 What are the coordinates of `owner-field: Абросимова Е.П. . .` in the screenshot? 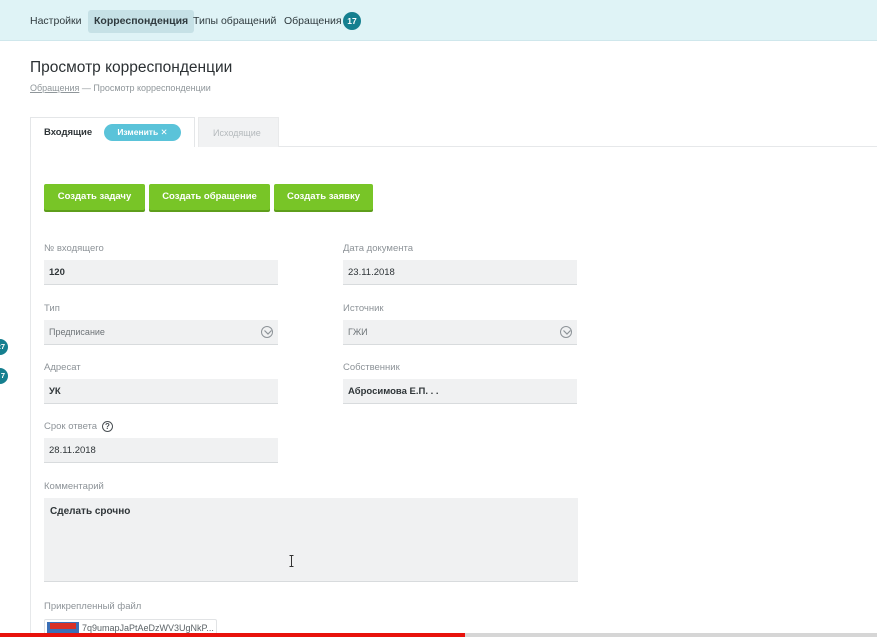 It's located at (460, 391).